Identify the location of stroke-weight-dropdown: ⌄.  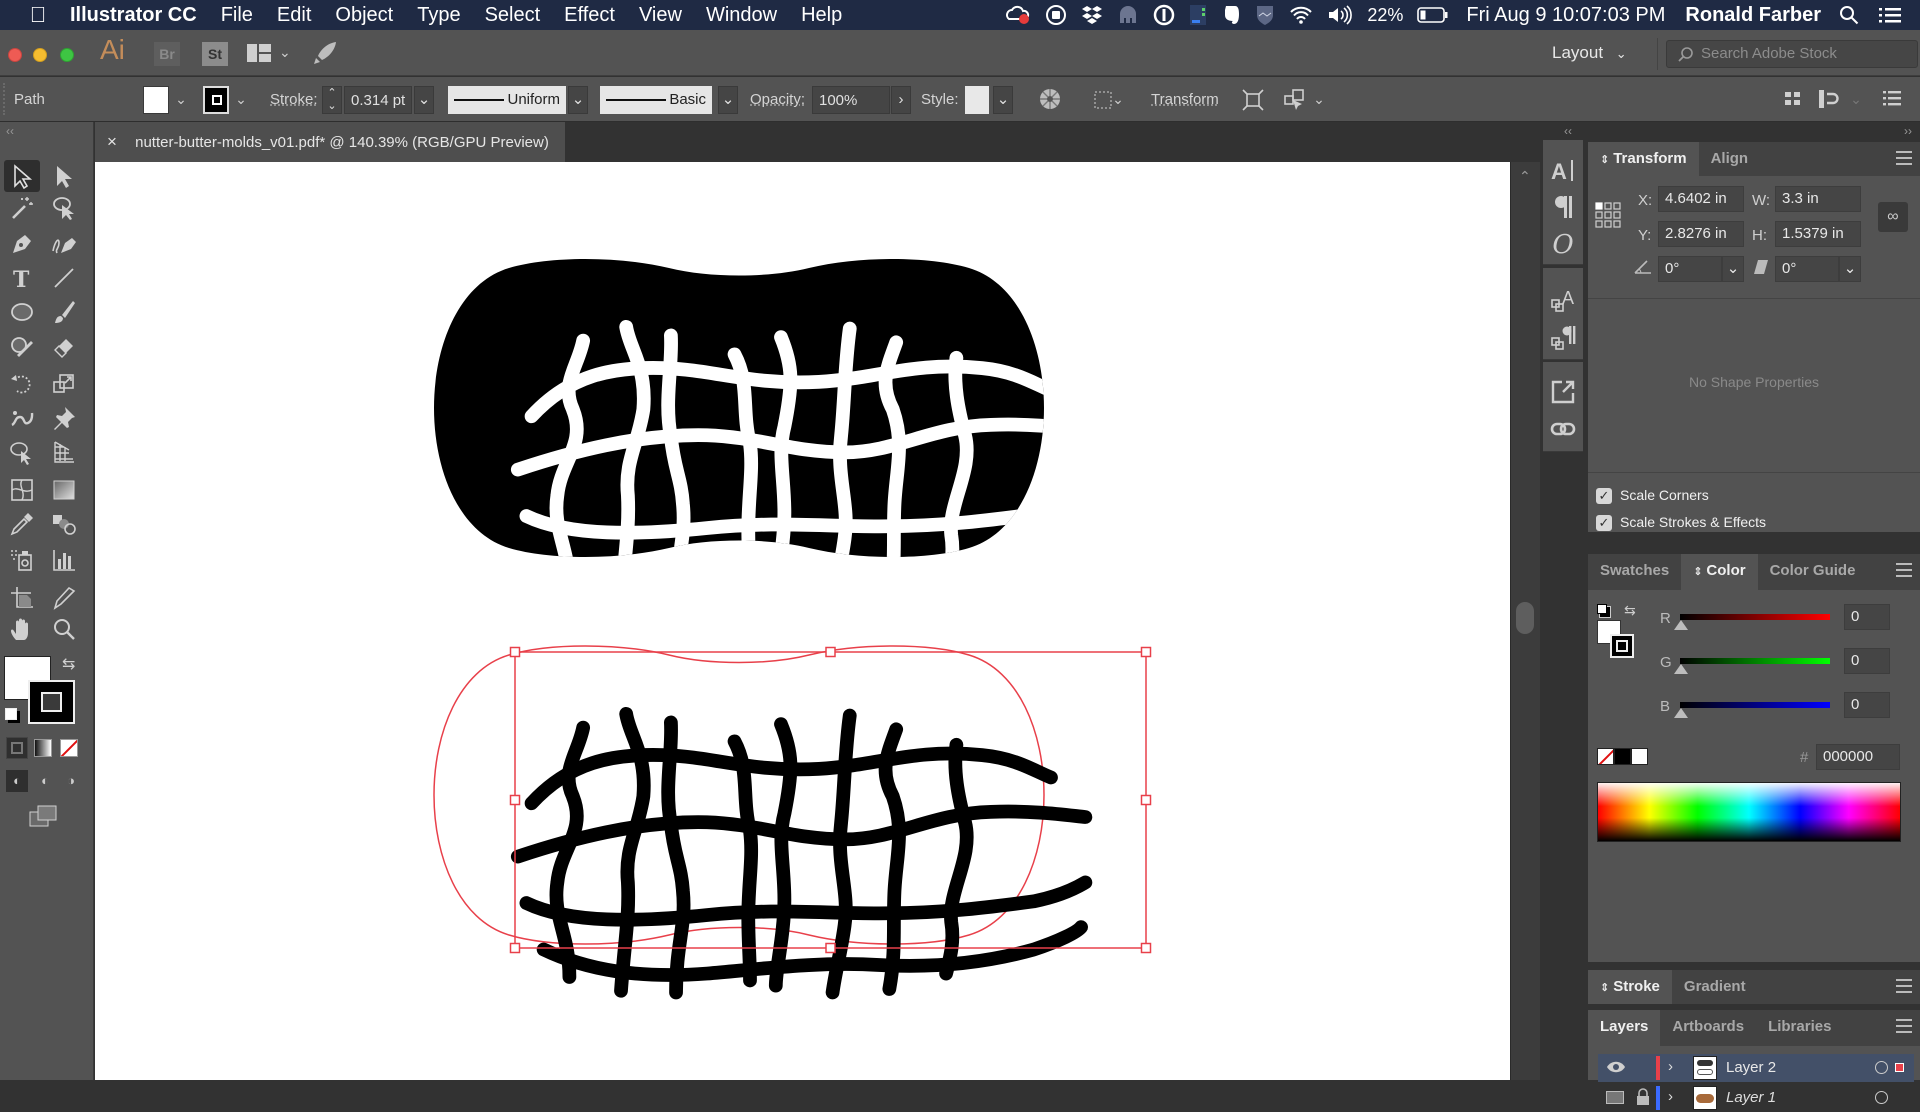
(424, 100).